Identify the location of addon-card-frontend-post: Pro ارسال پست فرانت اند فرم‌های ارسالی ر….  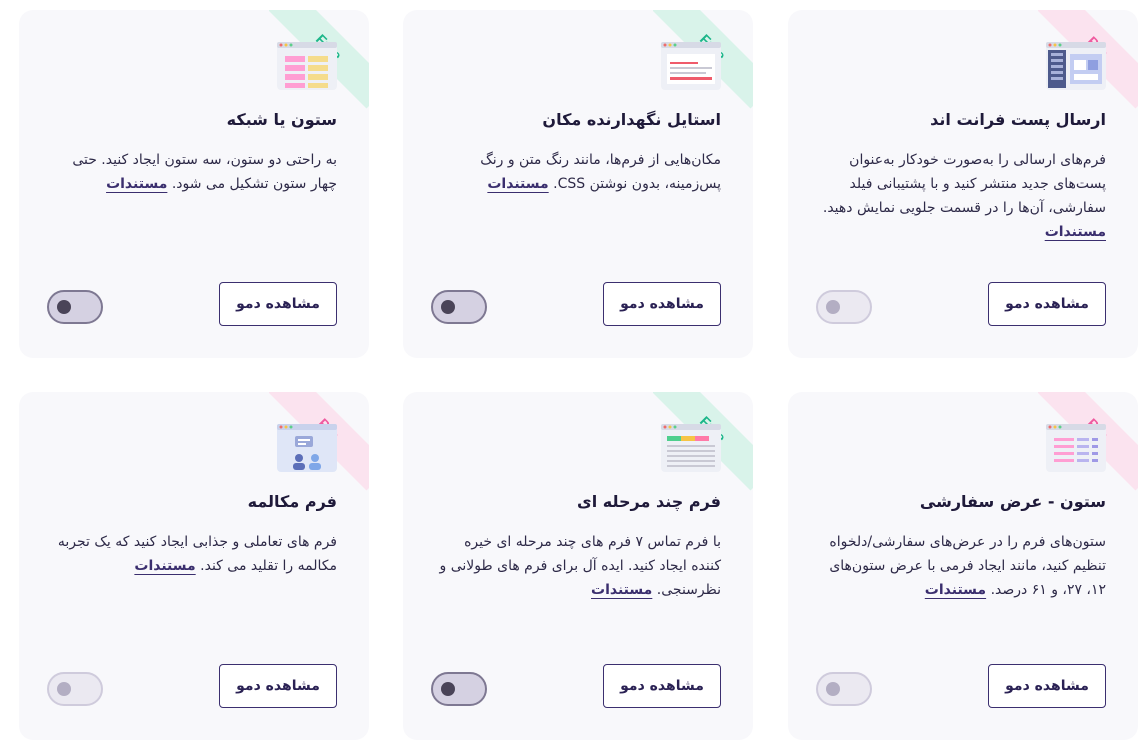
(963, 184).